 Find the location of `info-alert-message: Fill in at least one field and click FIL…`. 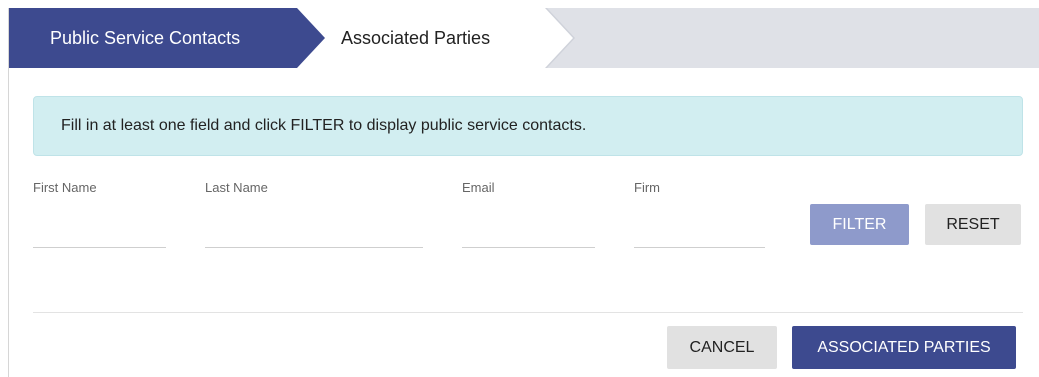

info-alert-message: Fill in at least one field and click FIL… is located at coordinates (324, 125).